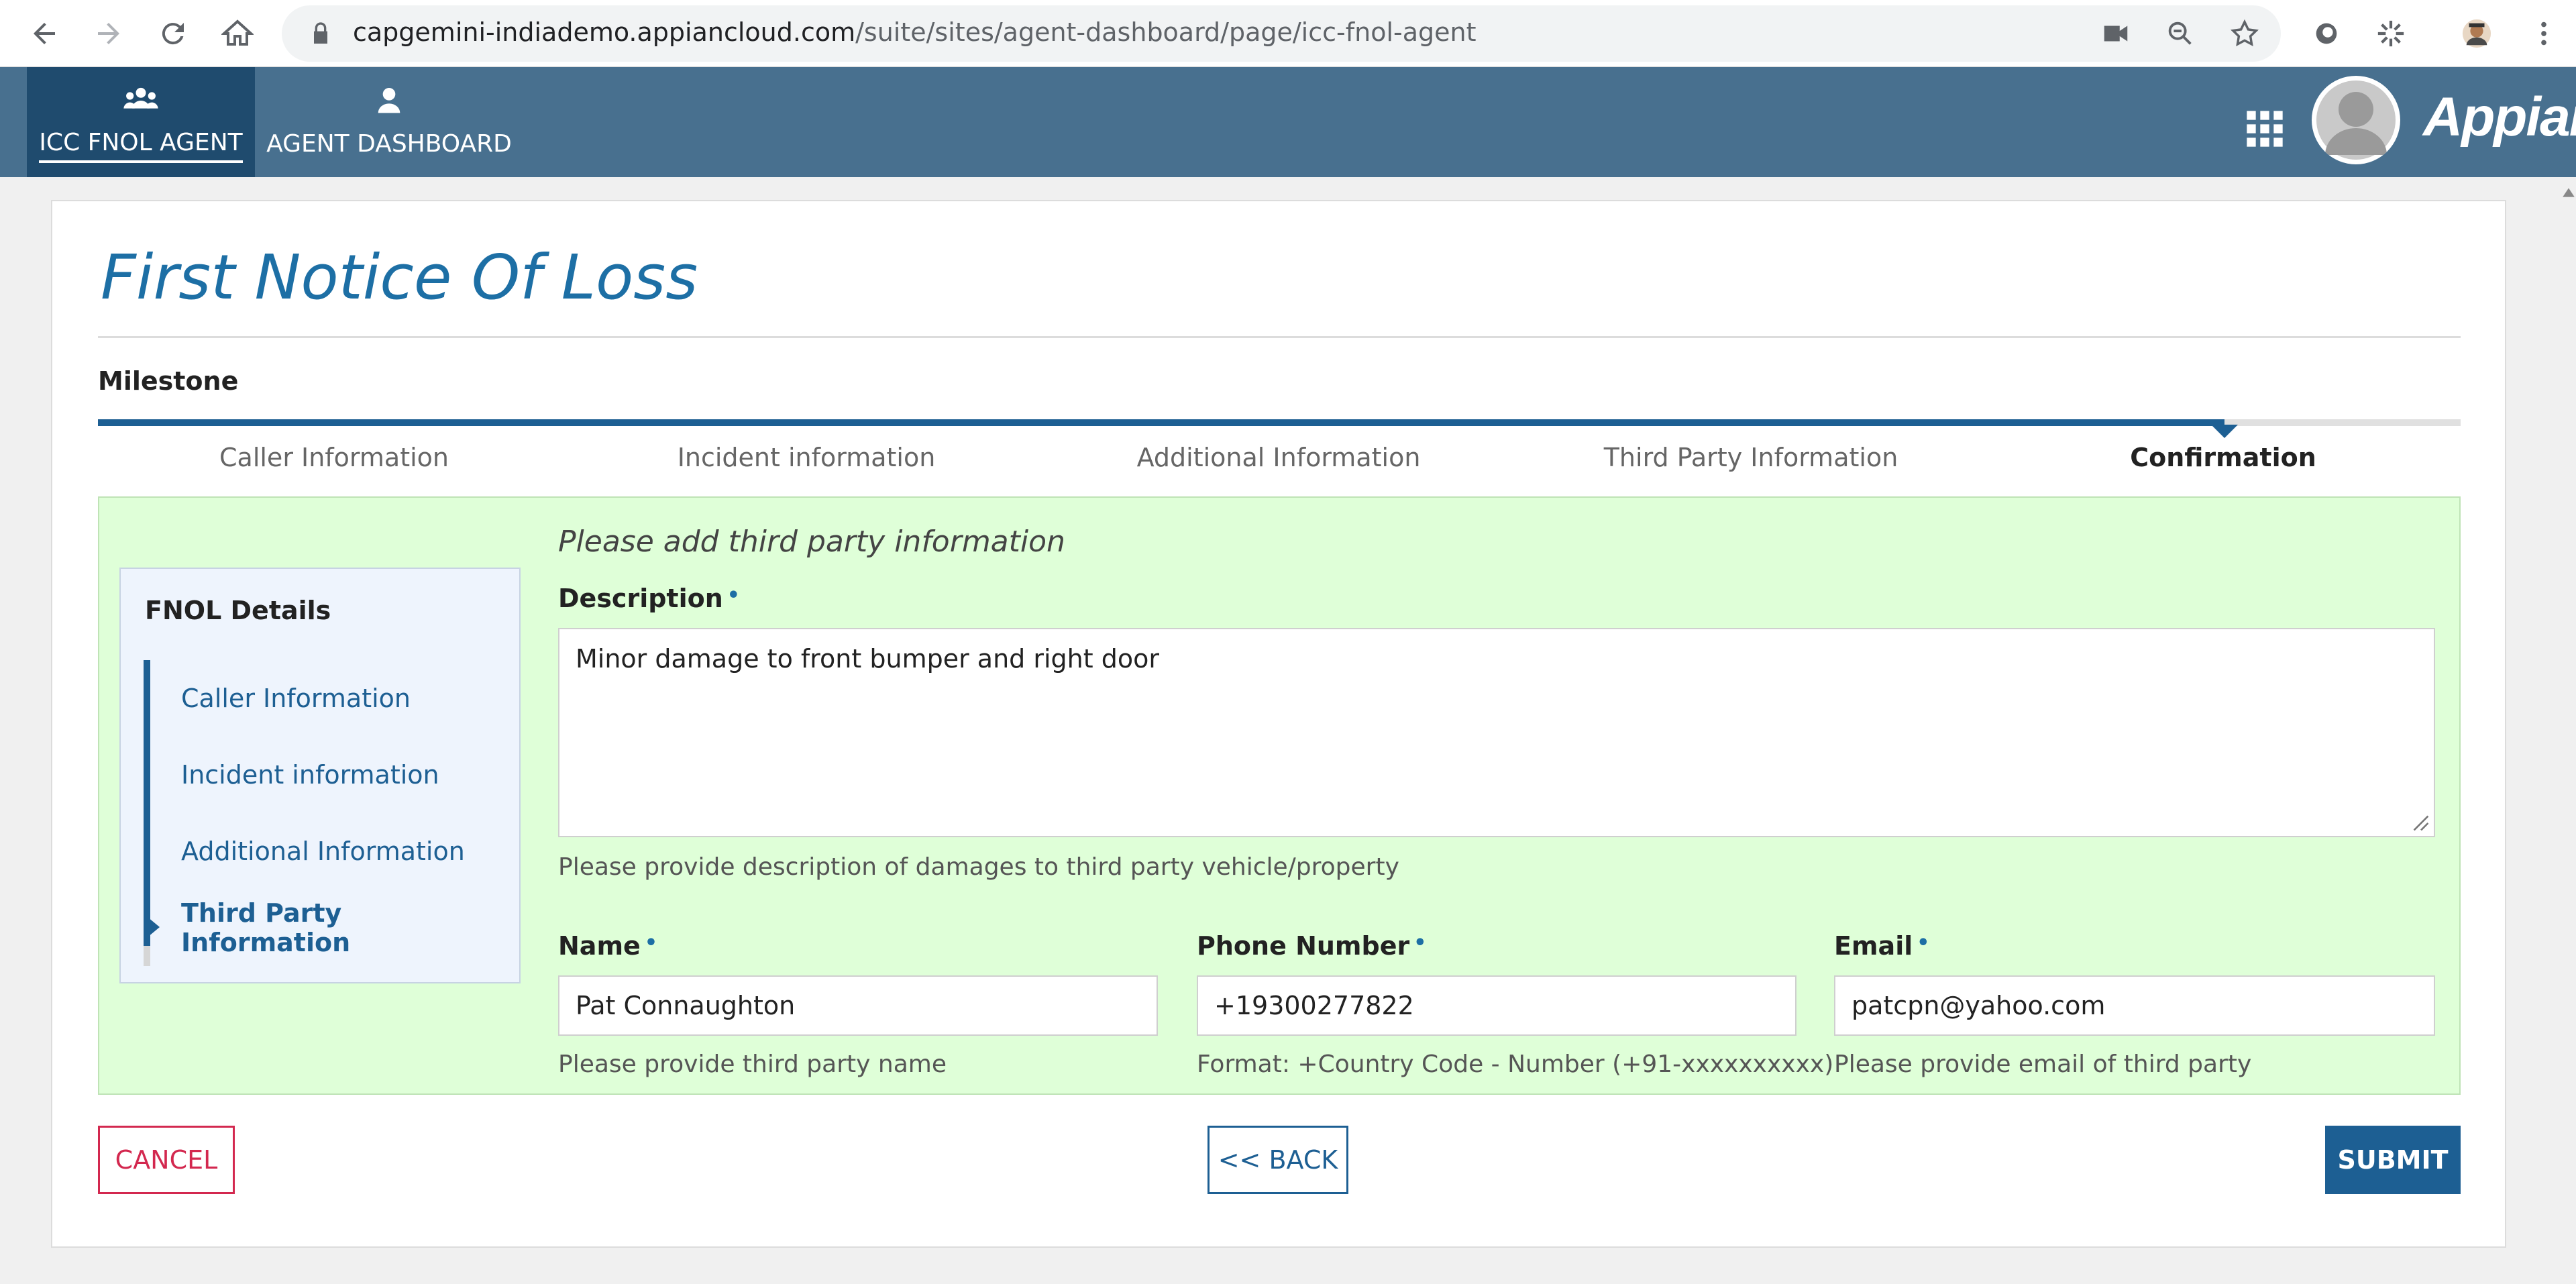  Describe the element at coordinates (752, 1064) in the screenshot. I see `name-help: Please provide third party name` at that location.